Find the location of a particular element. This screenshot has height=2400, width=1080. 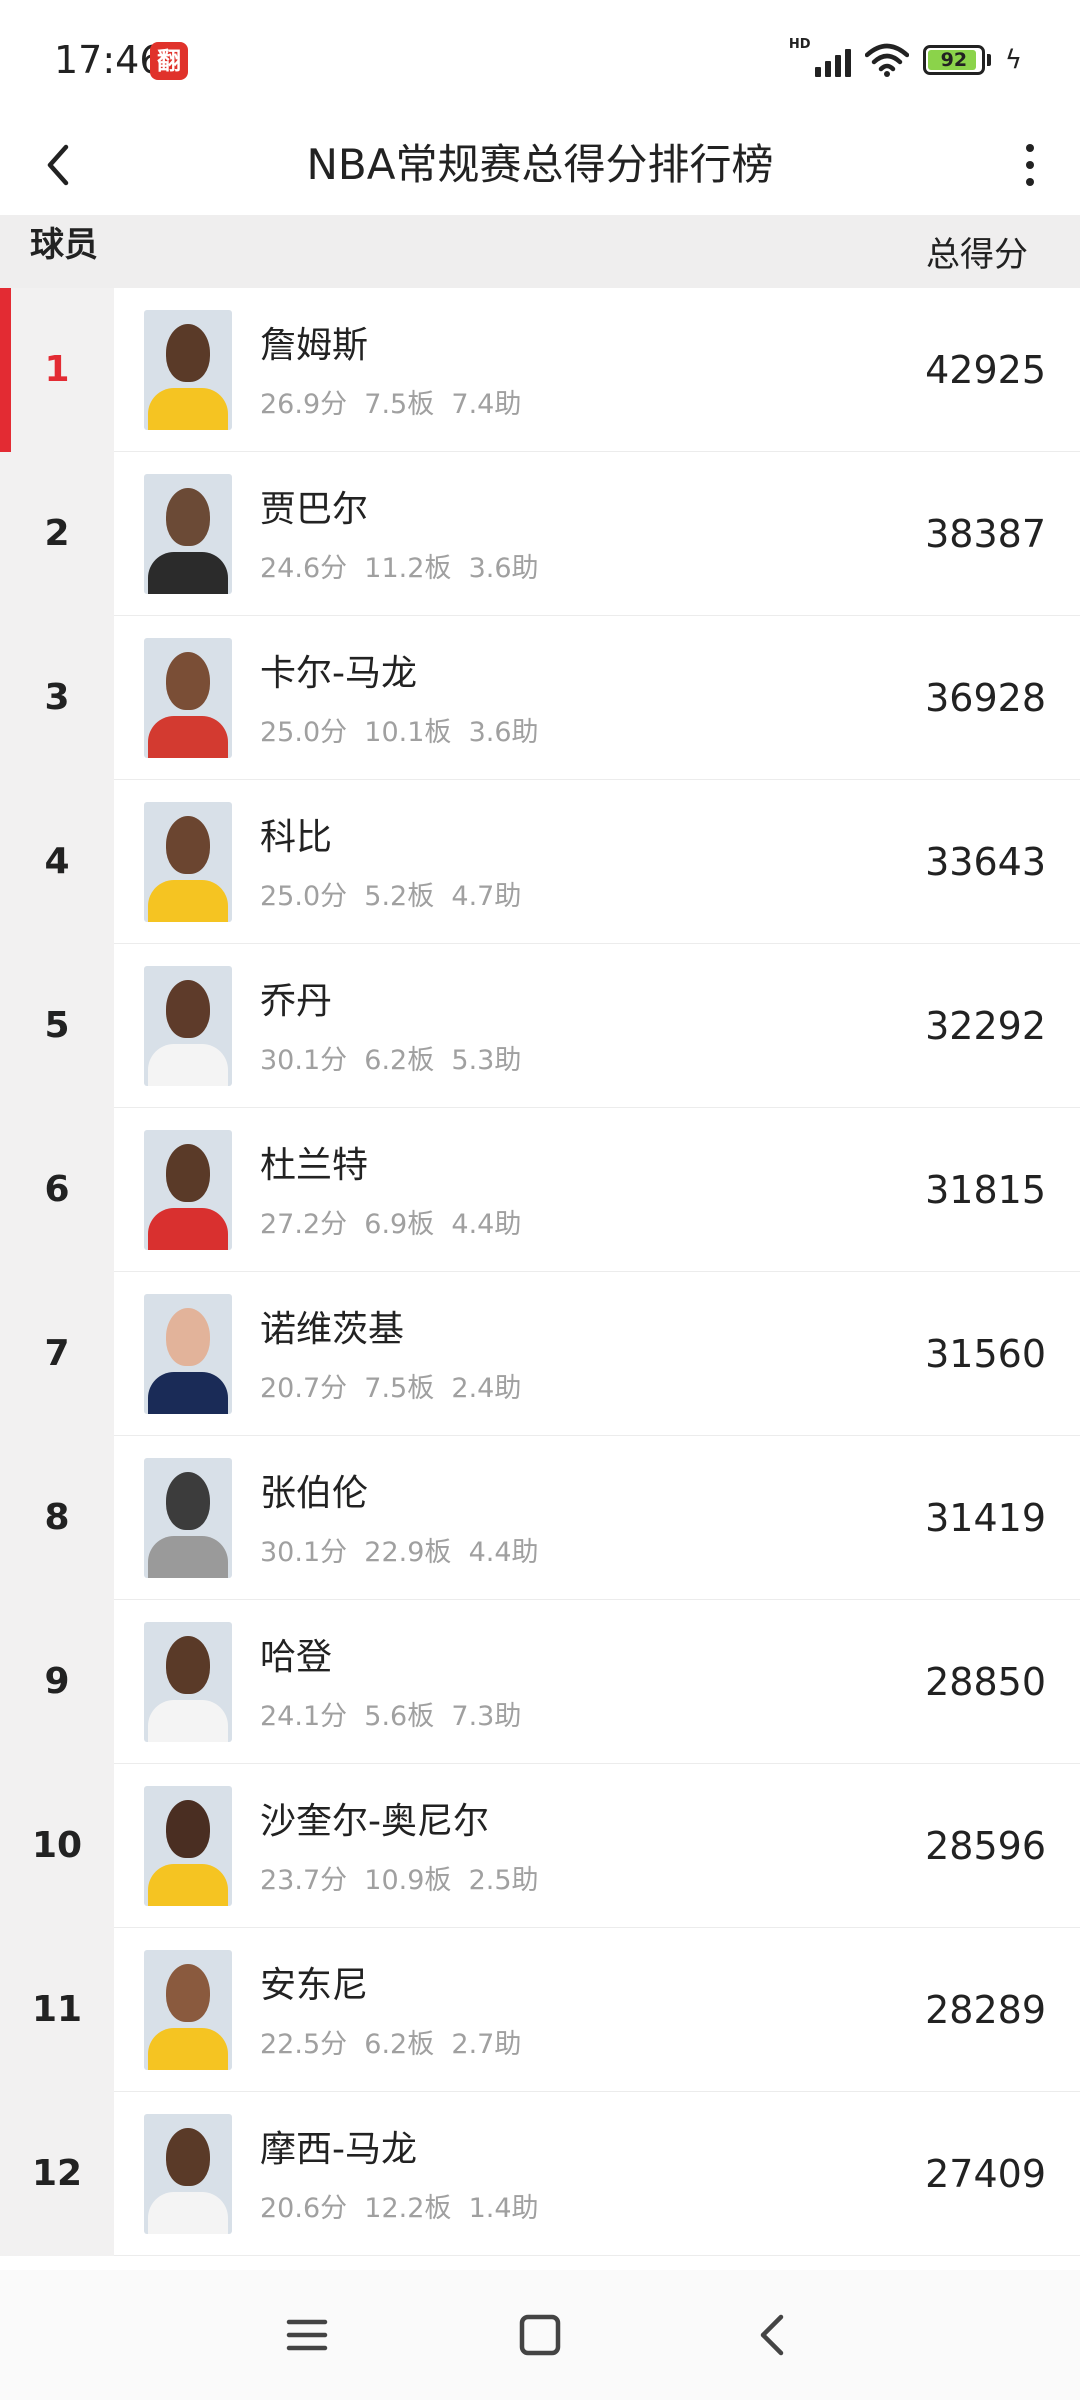

more-options-button is located at coordinates (1030, 165).